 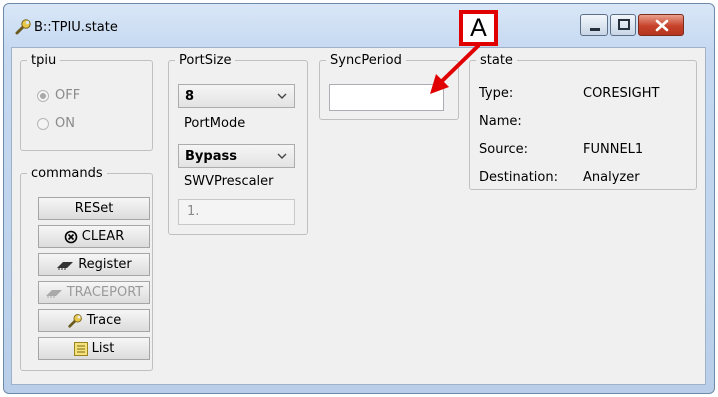 I want to click on syncperiod-input, so click(x=386, y=97).